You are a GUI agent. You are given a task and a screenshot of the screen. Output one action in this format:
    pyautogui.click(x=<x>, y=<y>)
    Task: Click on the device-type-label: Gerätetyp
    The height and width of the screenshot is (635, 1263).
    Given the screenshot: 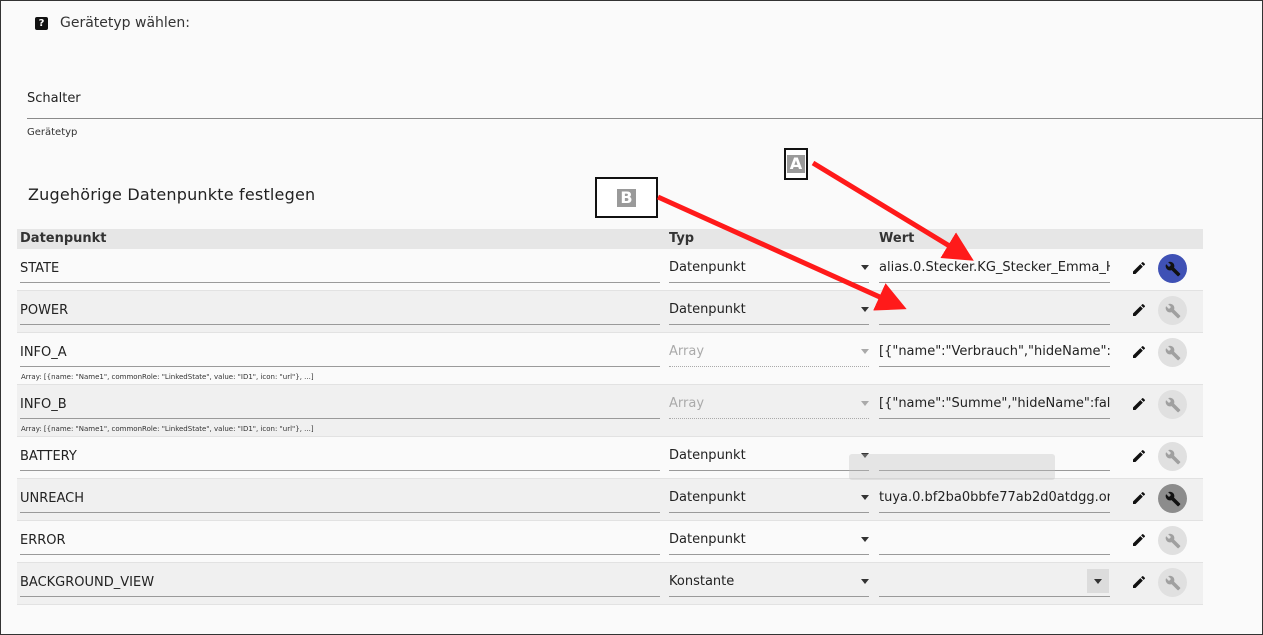 What is the action you would take?
    pyautogui.click(x=52, y=132)
    